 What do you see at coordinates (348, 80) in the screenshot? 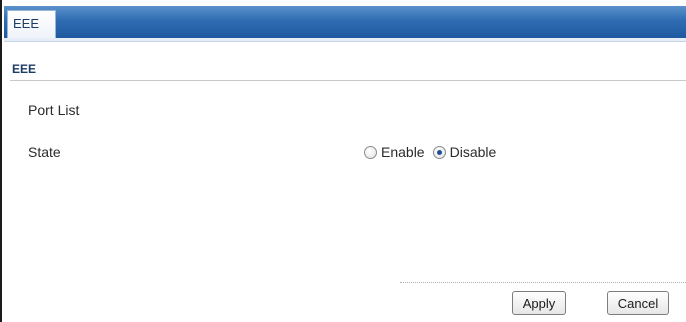
I see `section-divider` at bounding box center [348, 80].